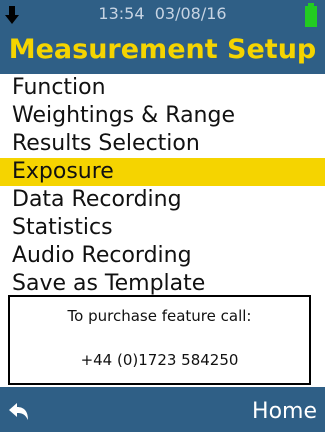 This screenshot has width=325, height=432. What do you see at coordinates (284, 412) in the screenshot?
I see `home-button: Home` at bounding box center [284, 412].